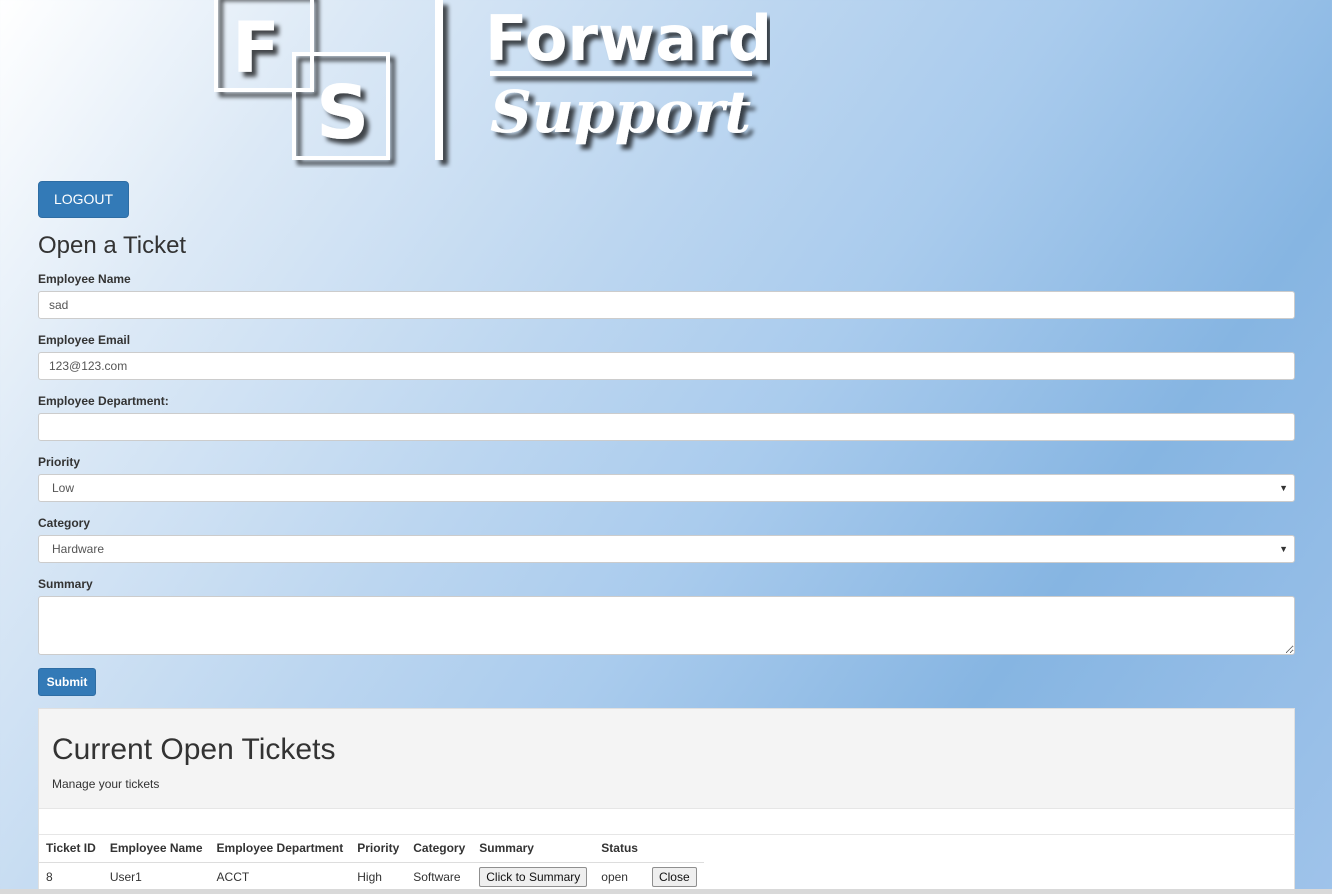 The width and height of the screenshot is (1332, 894). Describe the element at coordinates (620, 112) in the screenshot. I see `logo-word-support: Support` at that location.